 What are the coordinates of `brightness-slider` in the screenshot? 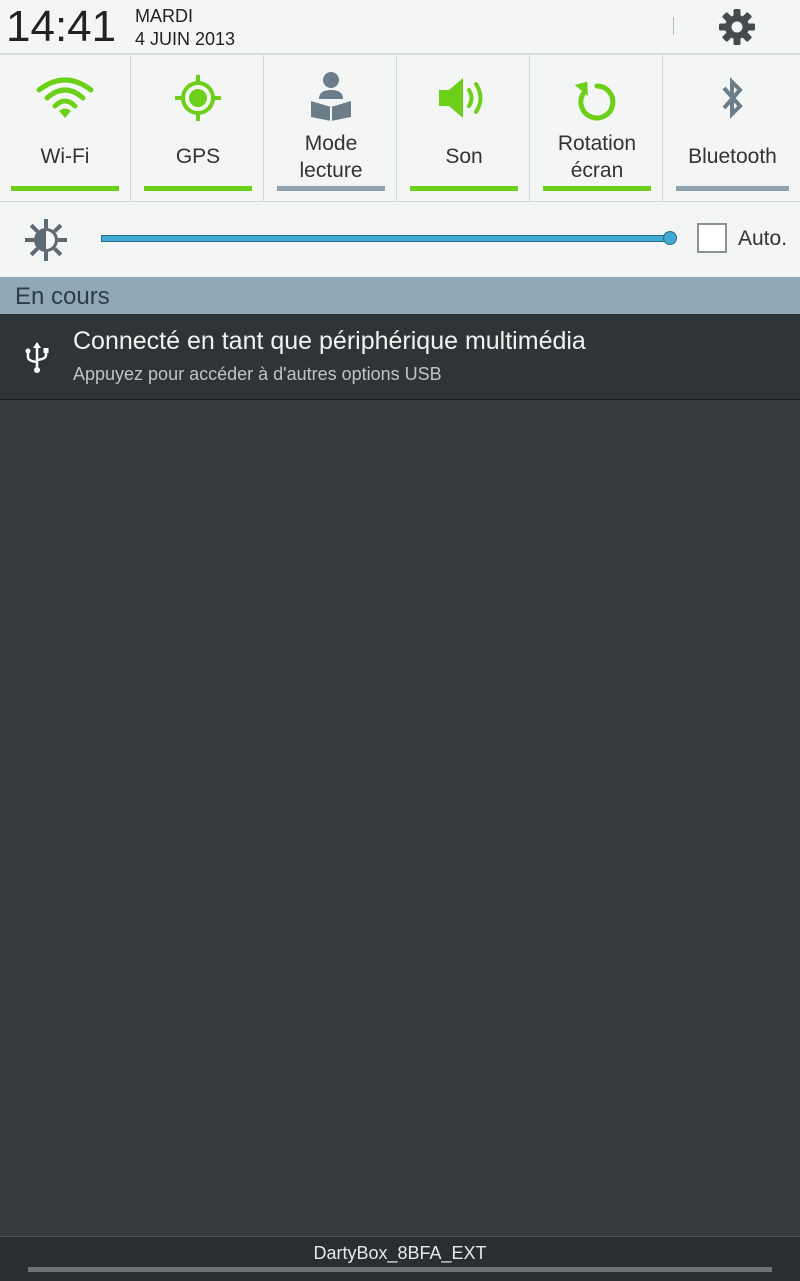 It's located at (385, 238).